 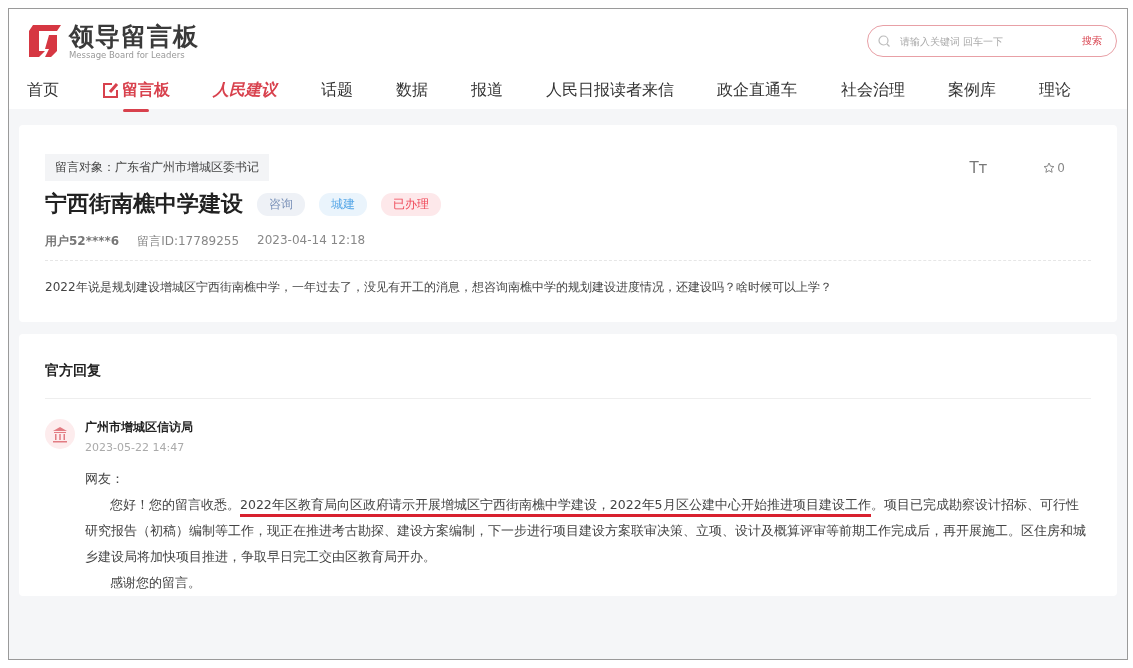 I want to click on reply-greeting: 网友：, so click(x=105, y=479).